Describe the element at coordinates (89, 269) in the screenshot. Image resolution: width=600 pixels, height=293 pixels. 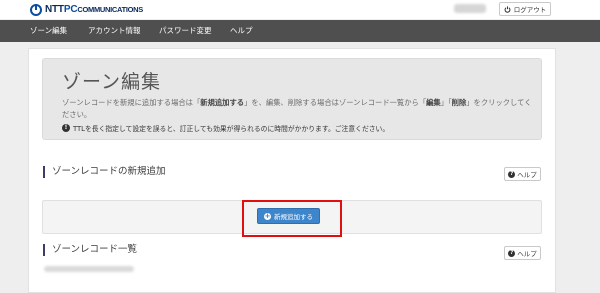
I see `zone-name-blurred` at that location.